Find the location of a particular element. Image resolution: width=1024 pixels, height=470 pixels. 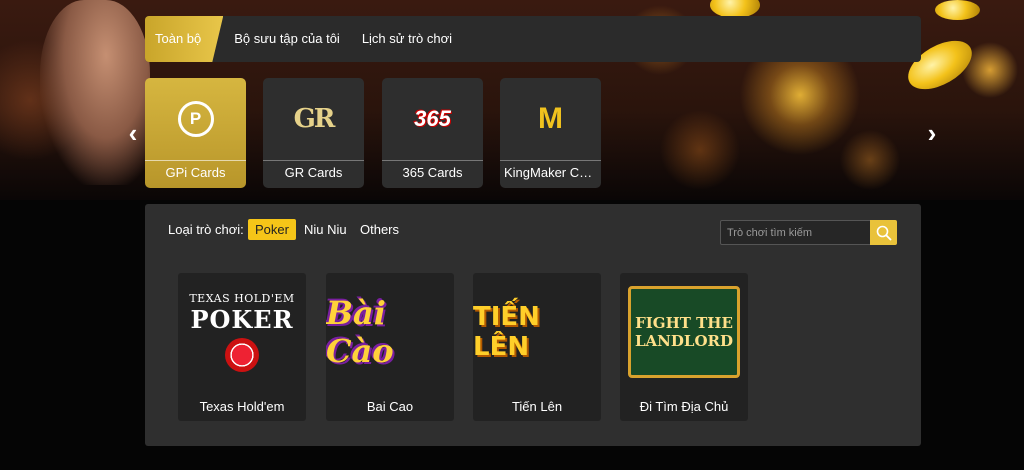

game-thumbnail: FIGHT THE LANDLORD is located at coordinates (684, 332).